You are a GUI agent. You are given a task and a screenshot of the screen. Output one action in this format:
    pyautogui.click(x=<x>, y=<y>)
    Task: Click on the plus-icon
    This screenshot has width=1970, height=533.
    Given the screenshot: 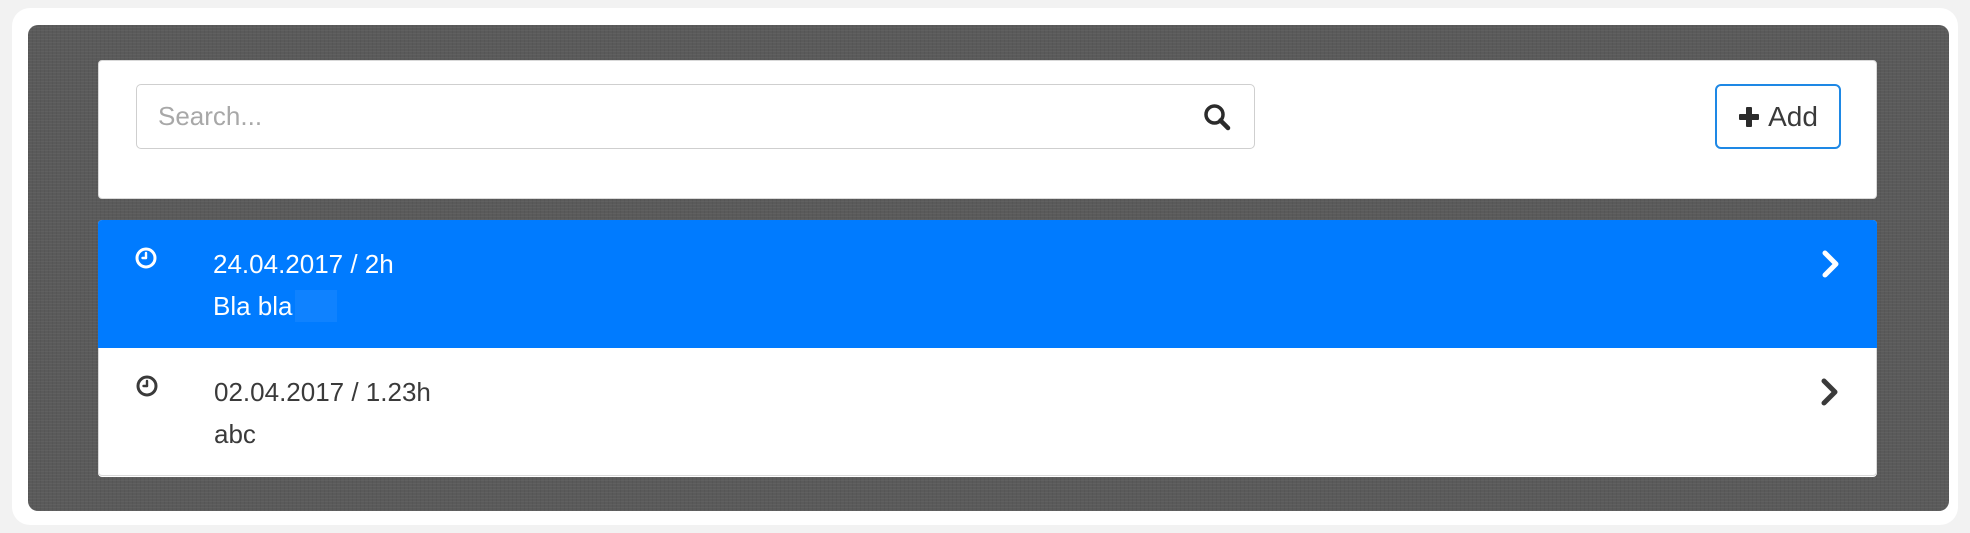 What is the action you would take?
    pyautogui.click(x=1749, y=116)
    